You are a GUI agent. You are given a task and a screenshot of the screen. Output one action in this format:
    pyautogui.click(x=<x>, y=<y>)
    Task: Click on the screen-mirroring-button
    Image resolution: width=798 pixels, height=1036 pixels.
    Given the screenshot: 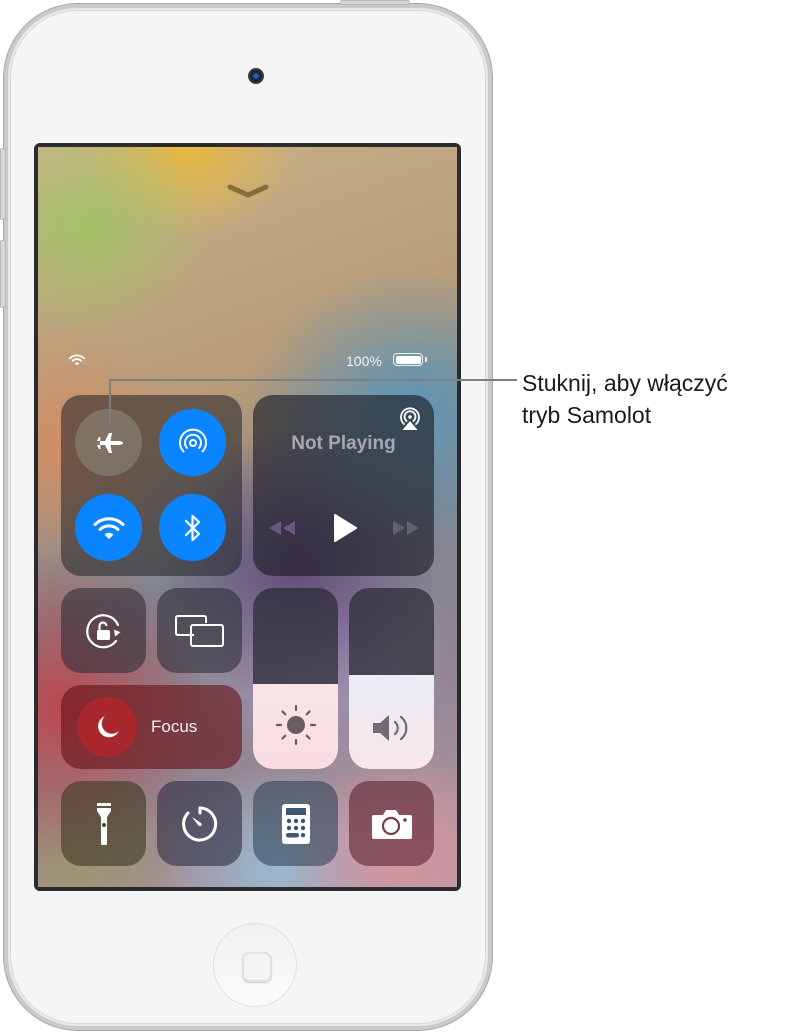 What is the action you would take?
    pyautogui.click(x=199, y=630)
    